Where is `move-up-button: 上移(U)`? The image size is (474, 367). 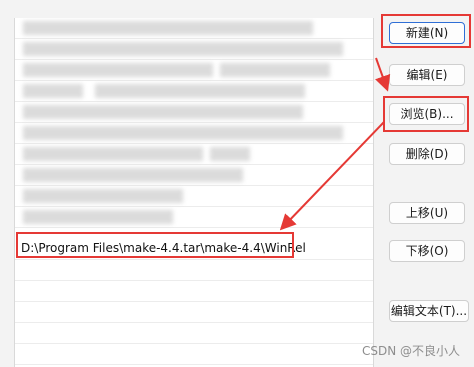
move-up-button: 上移(U) is located at coordinates (427, 213).